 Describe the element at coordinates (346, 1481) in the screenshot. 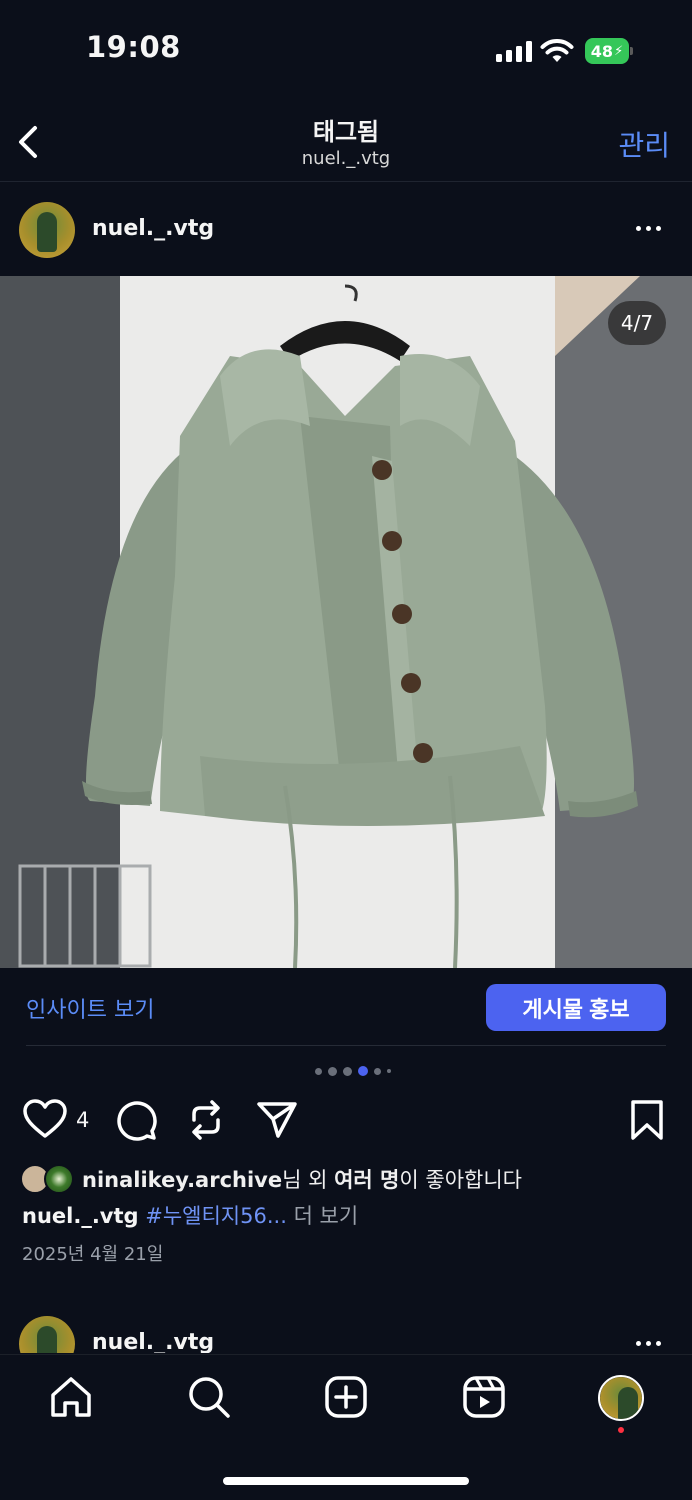

I see `home-indicator` at that location.